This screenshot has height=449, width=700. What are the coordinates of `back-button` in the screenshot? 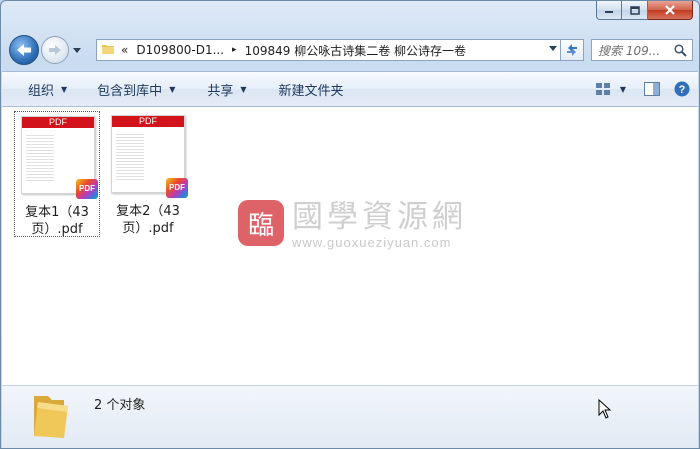 It's located at (24, 50).